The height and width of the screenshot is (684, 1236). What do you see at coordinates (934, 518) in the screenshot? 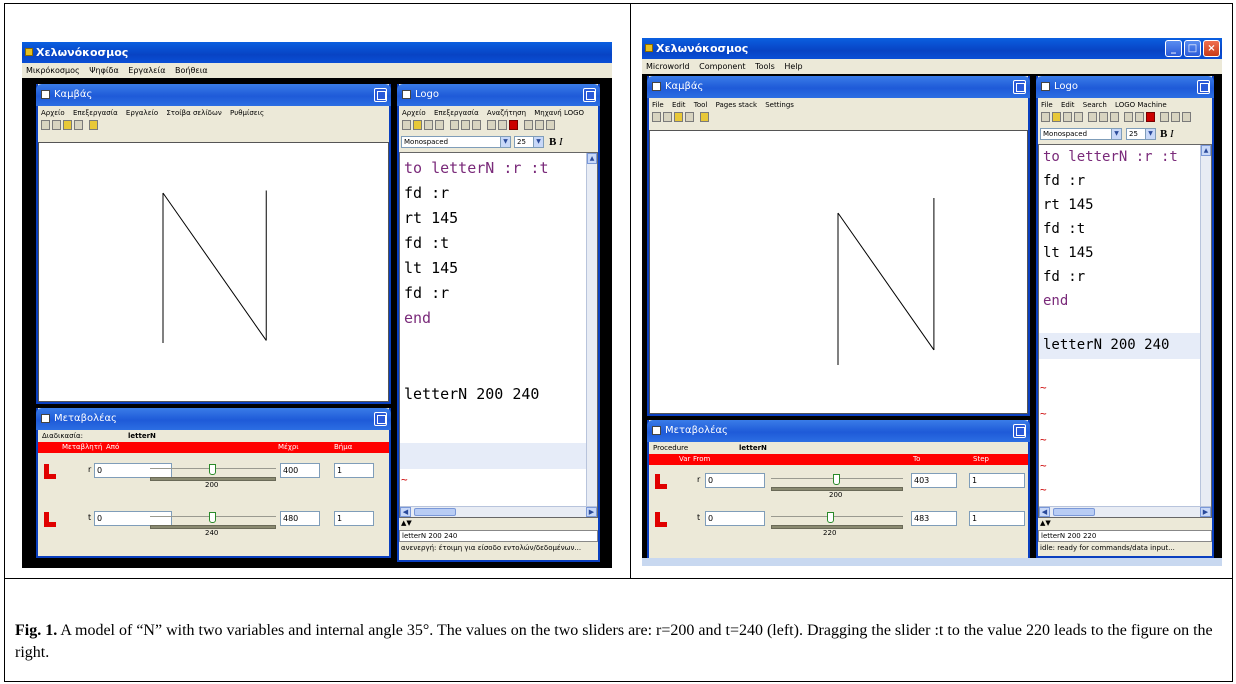
I see `to-field: 483` at bounding box center [934, 518].